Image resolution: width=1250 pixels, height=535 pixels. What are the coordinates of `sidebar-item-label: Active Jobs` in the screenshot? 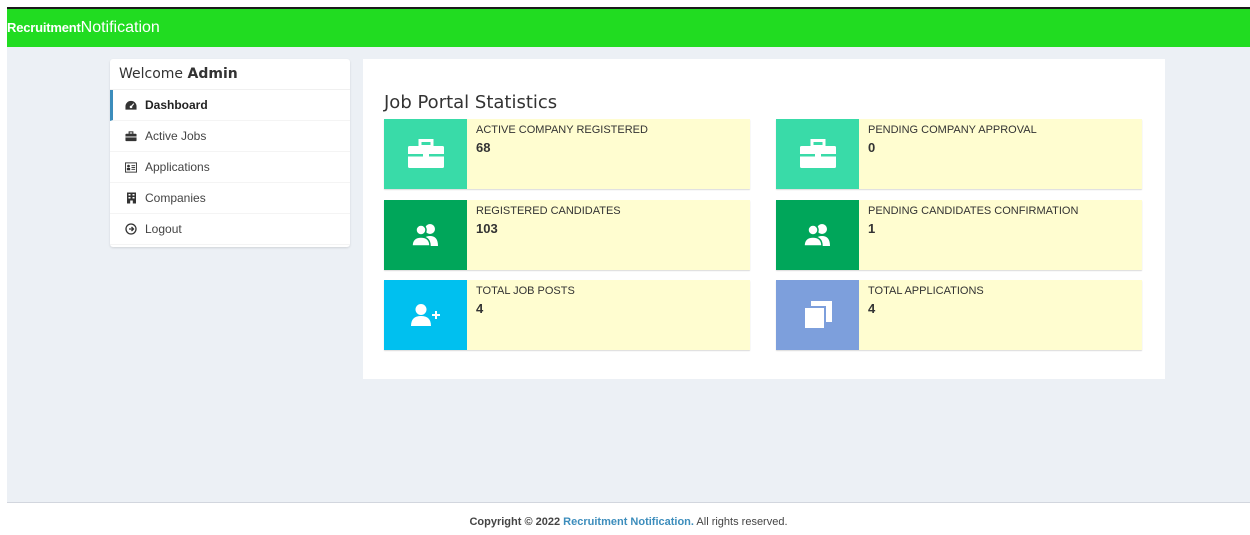 It's located at (176, 136).